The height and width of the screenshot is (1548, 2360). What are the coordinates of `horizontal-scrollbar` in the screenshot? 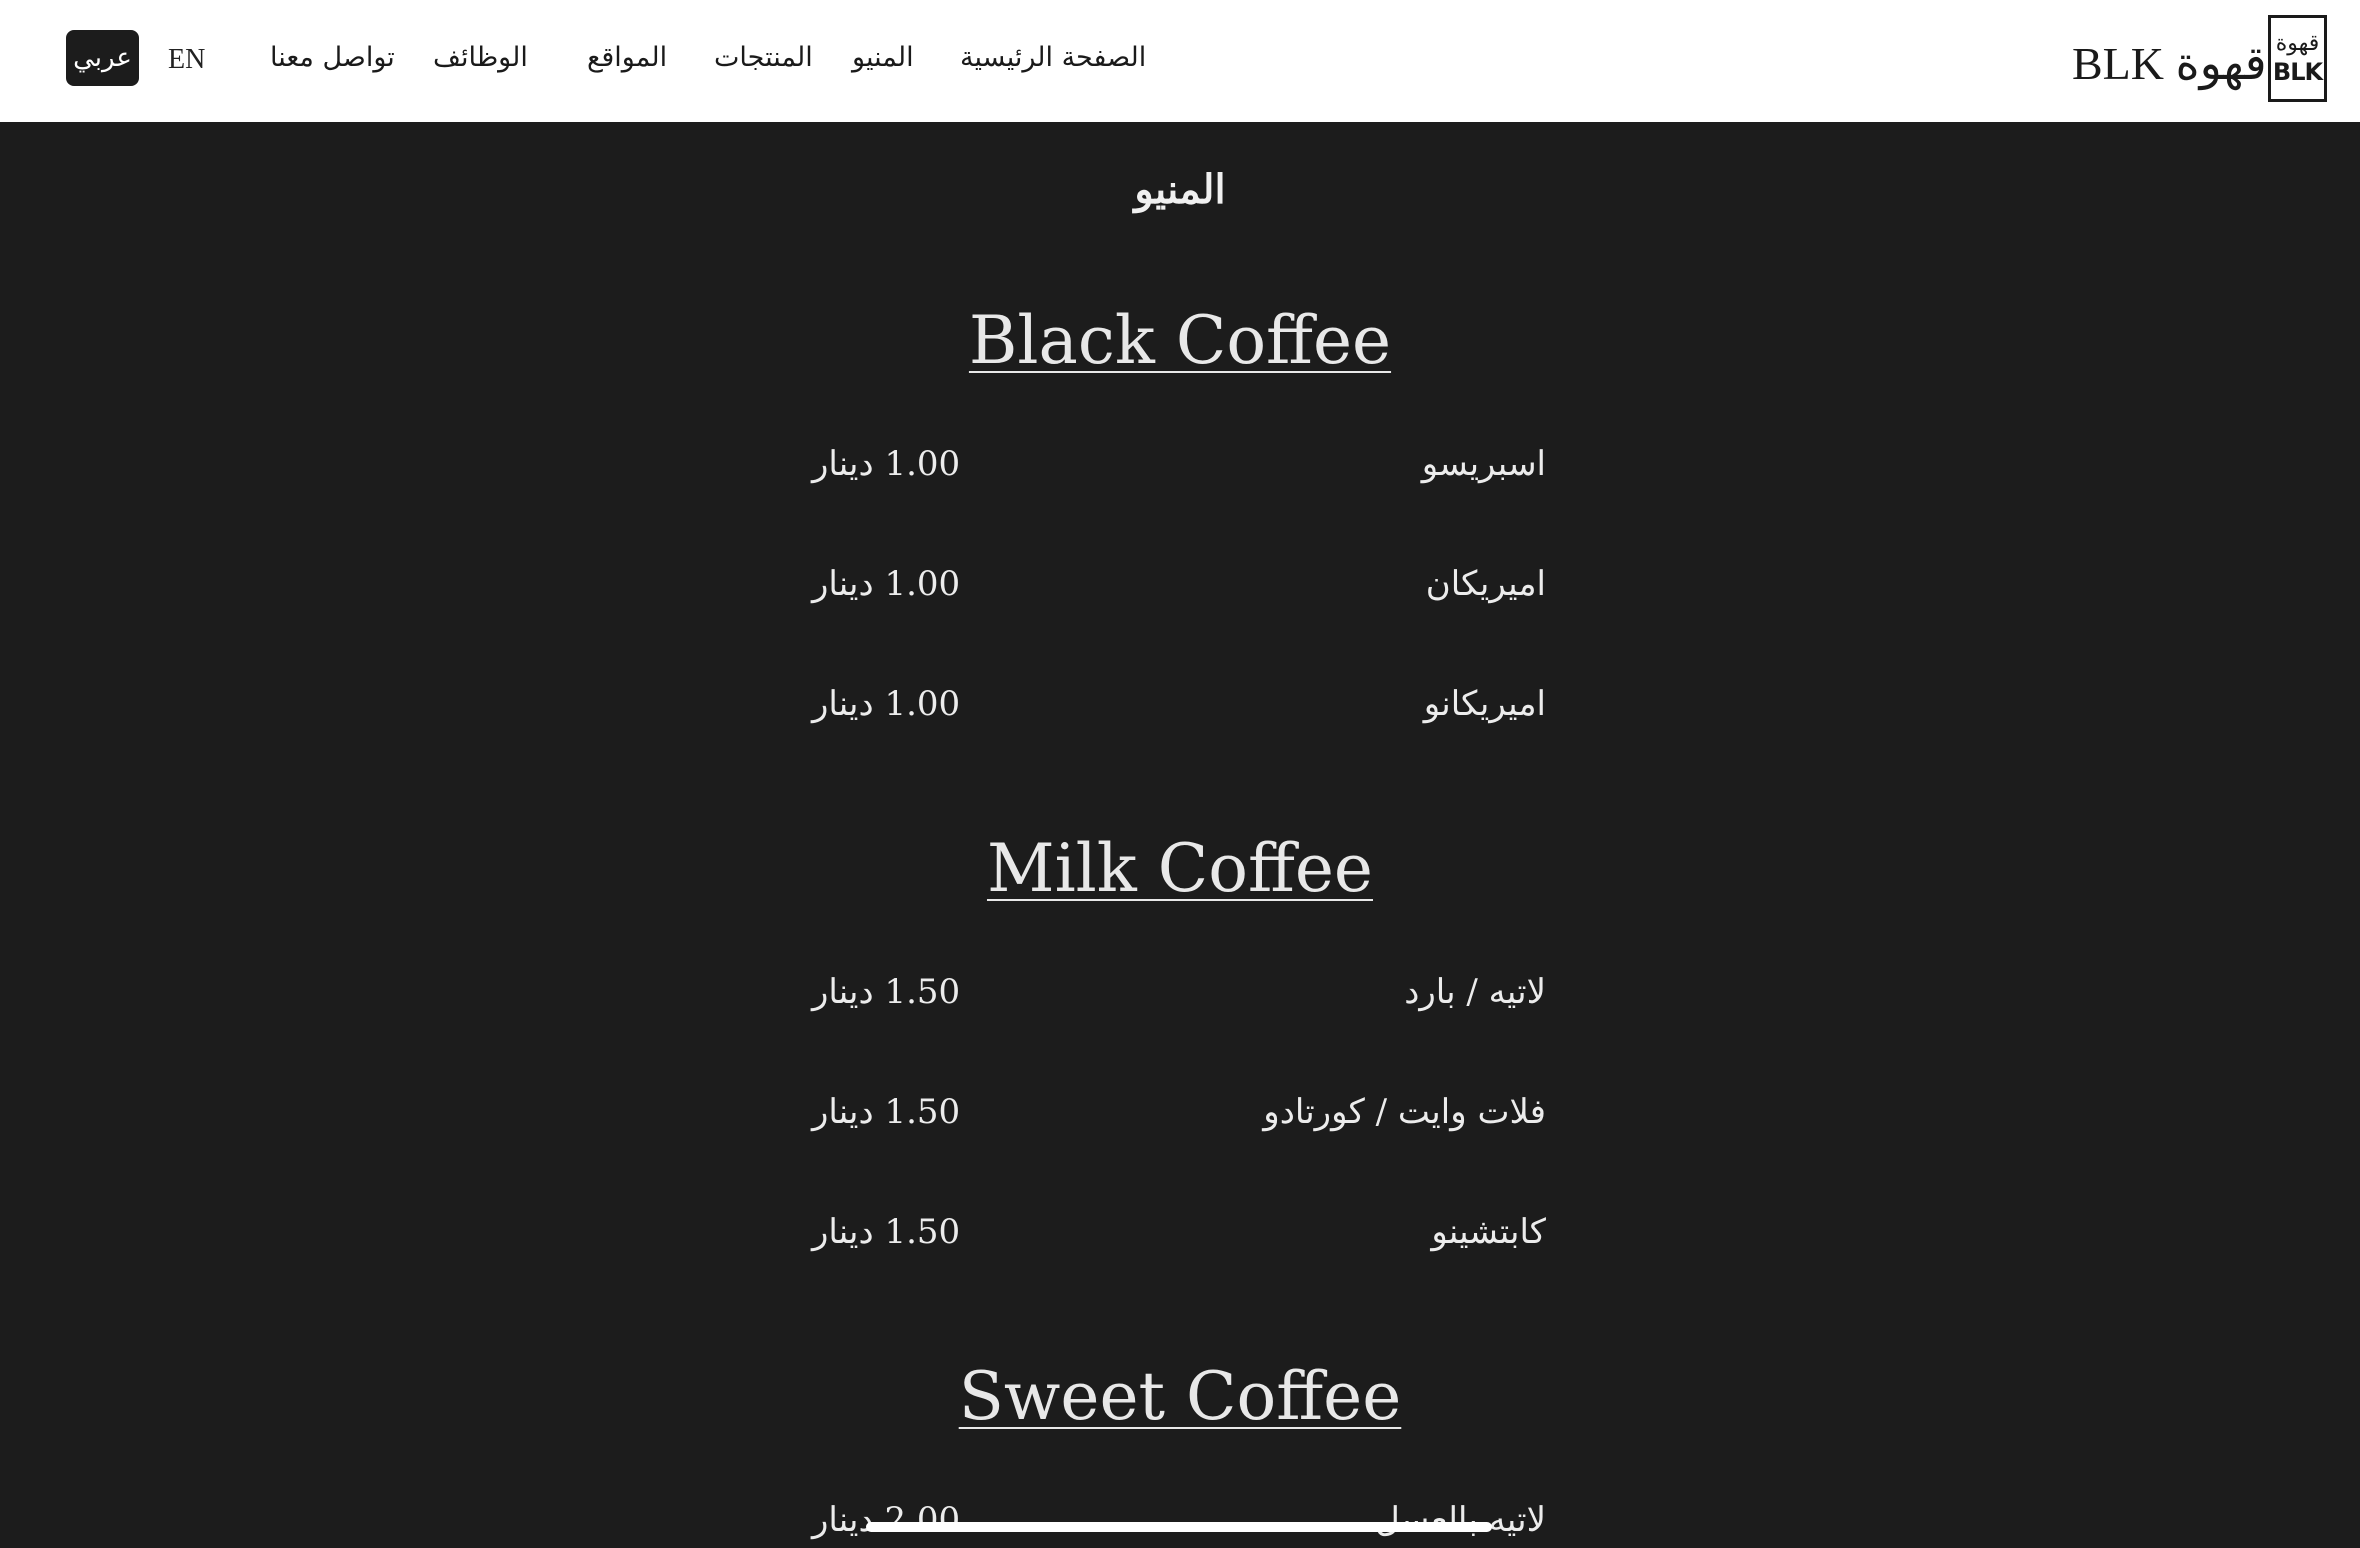 It's located at (1179, 1527).